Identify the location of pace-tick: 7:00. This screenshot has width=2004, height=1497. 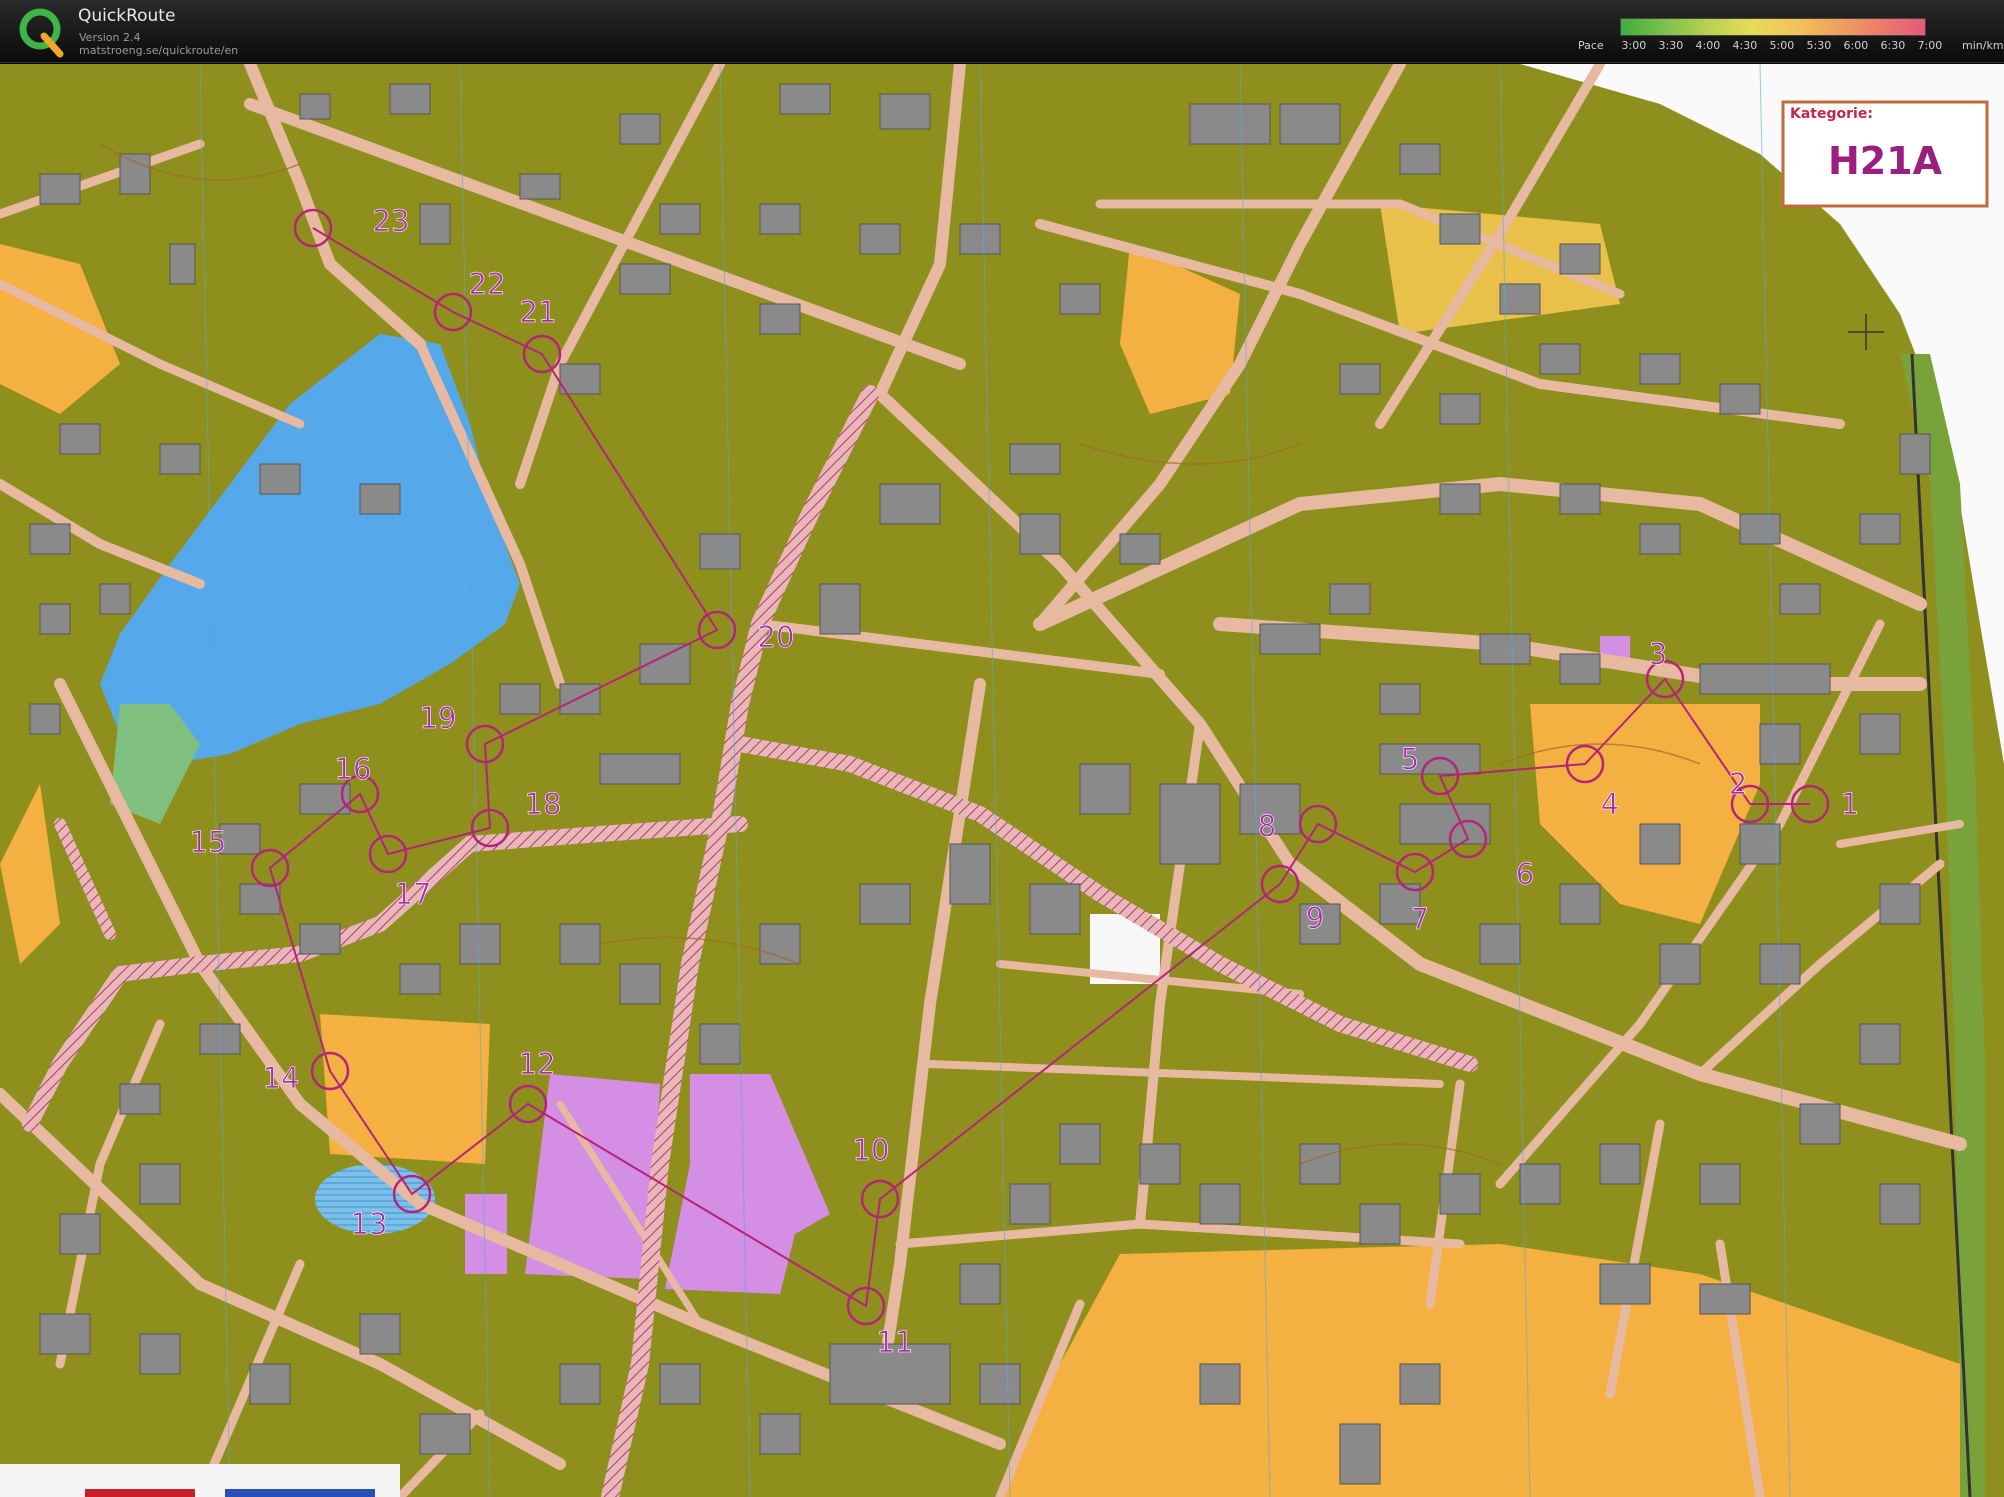
(1930, 45).